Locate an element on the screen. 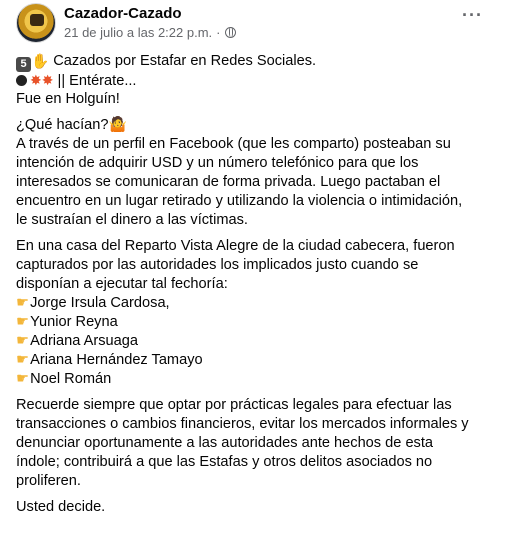 This screenshot has height=547, width=505. list-item: ☛Noel Román is located at coordinates (64, 379).